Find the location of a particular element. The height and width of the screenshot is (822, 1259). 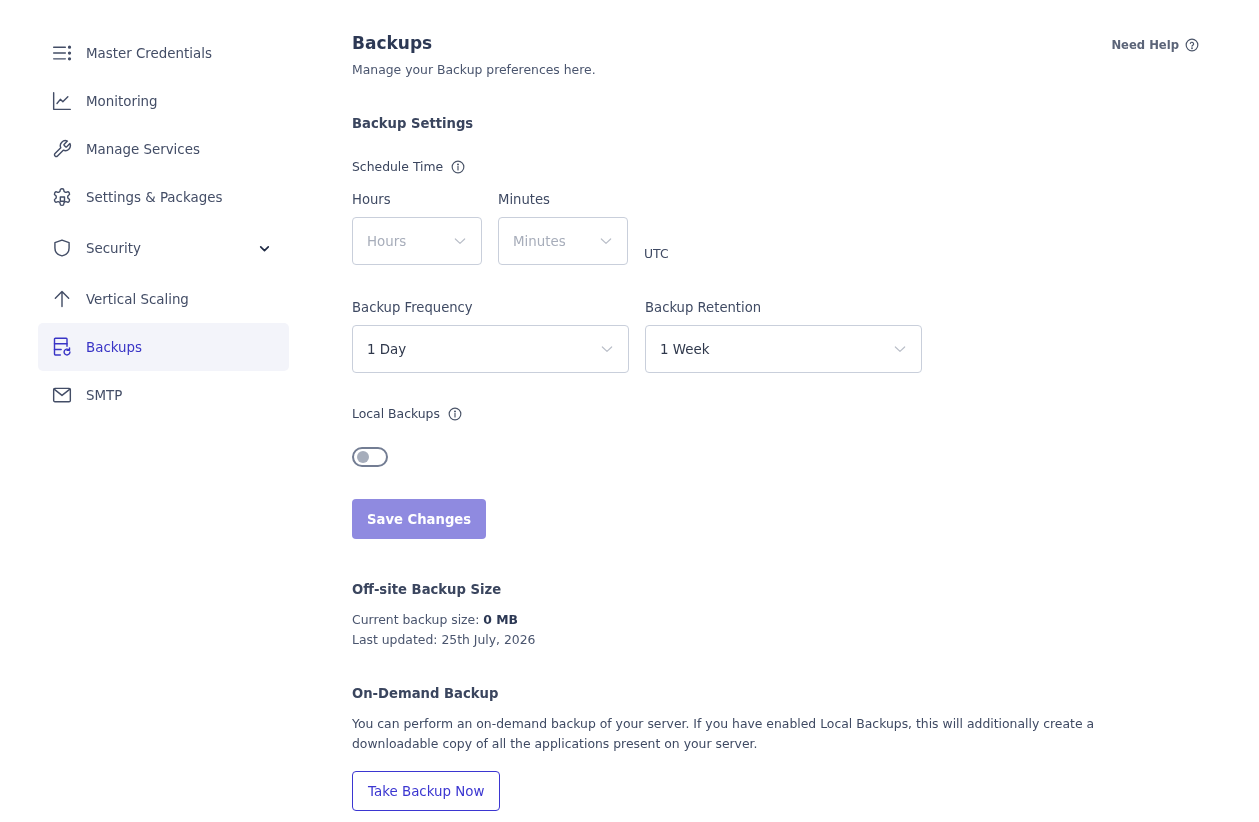

sidebar-item: Vertical Scaling is located at coordinates (163, 299).